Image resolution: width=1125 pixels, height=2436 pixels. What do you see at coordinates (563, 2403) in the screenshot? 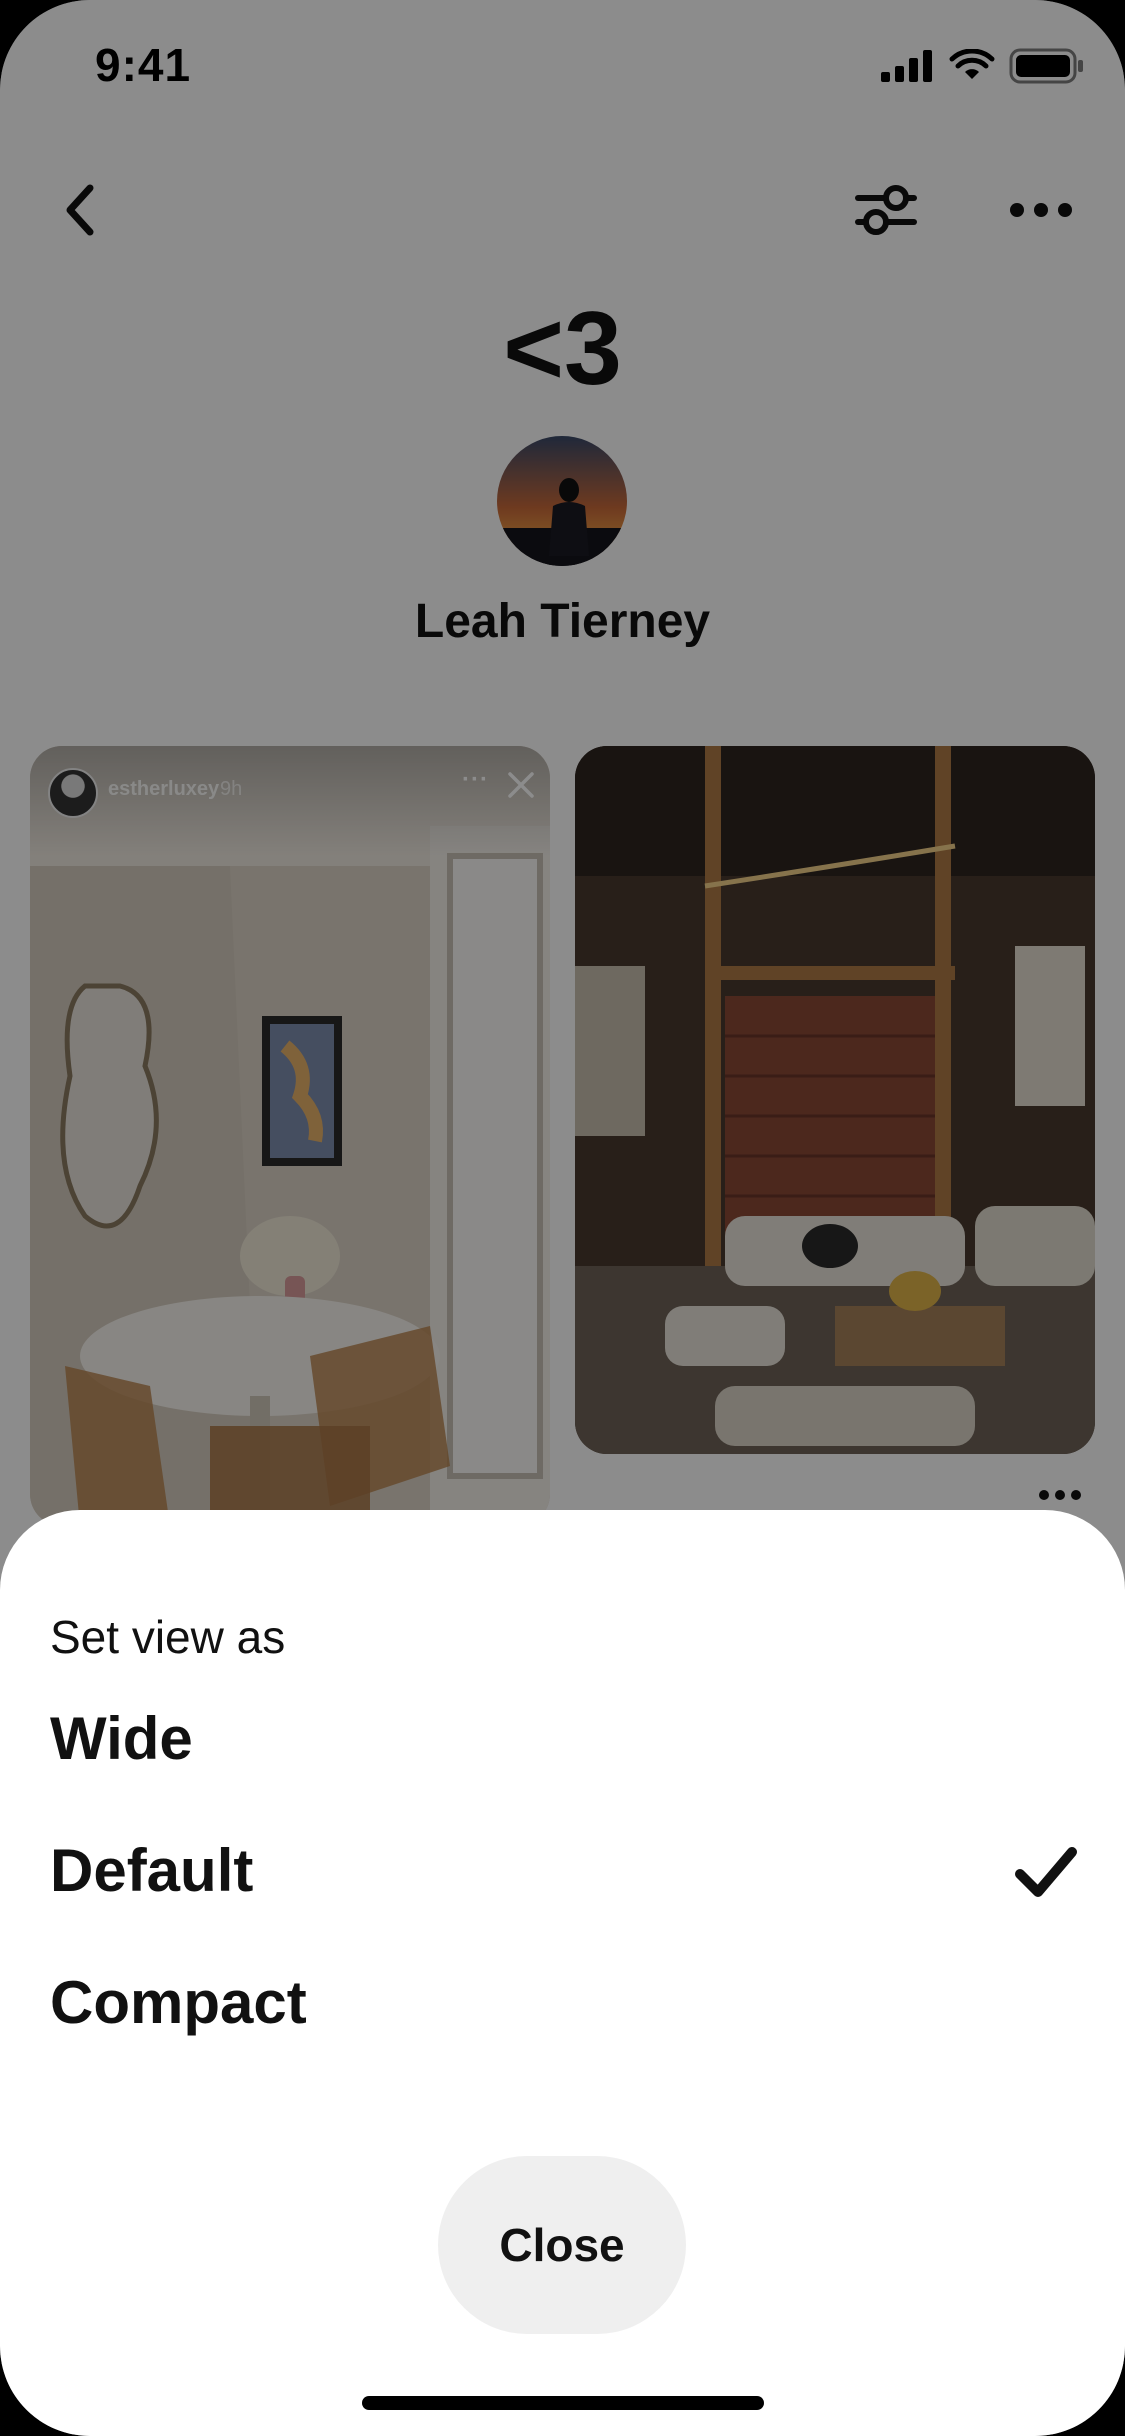
I see `home-indicator` at bounding box center [563, 2403].